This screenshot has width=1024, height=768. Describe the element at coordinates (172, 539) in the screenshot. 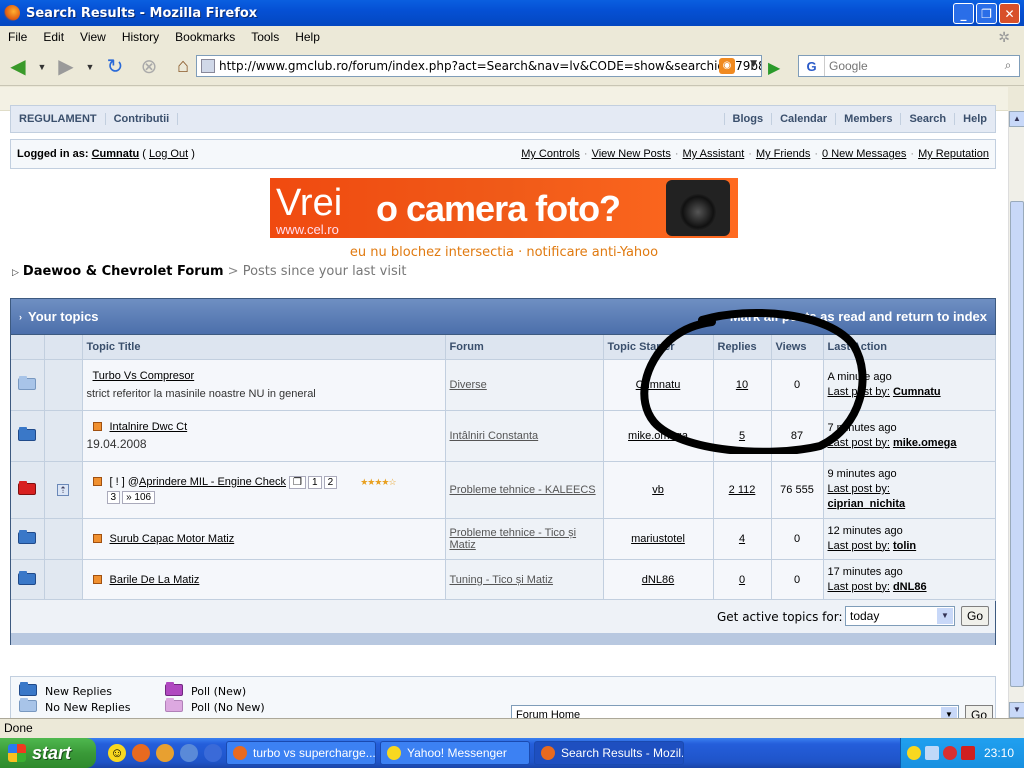

I see `topic-title-link: Surub Capac Motor Matiz` at that location.